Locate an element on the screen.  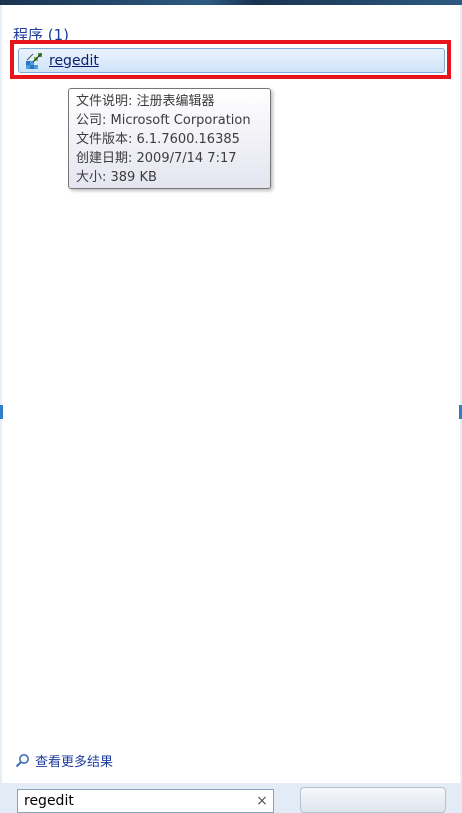
window-frame-top is located at coordinates (231, 2).